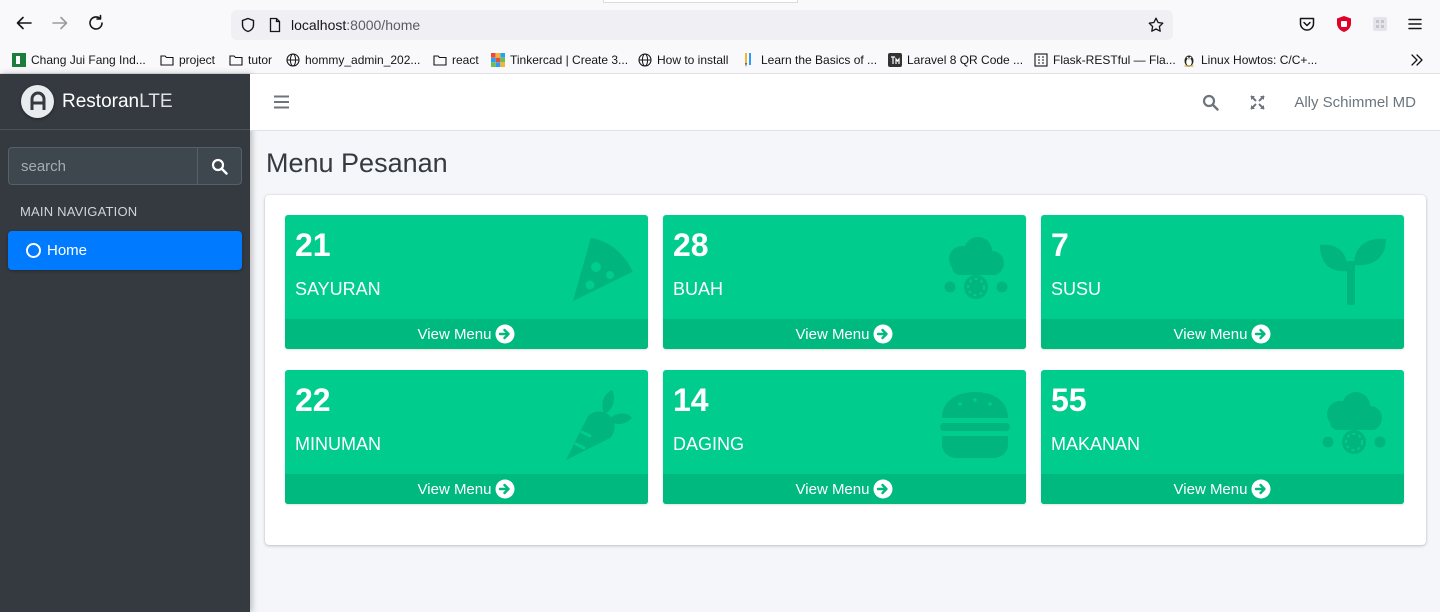  I want to click on menu-box-sayuran: 21 SAYURAN View Menu, so click(466, 282).